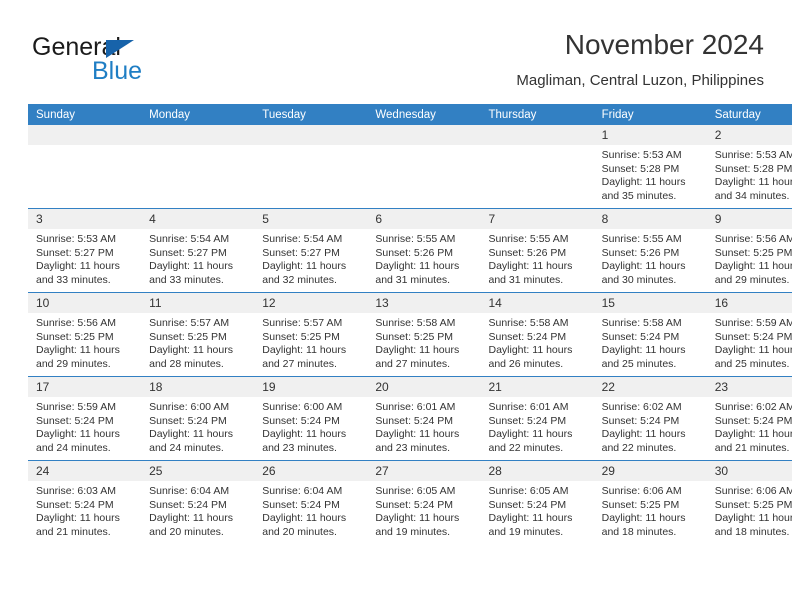 The height and width of the screenshot is (612, 792). What do you see at coordinates (85, 303) in the screenshot?
I see `day-number: 10` at bounding box center [85, 303].